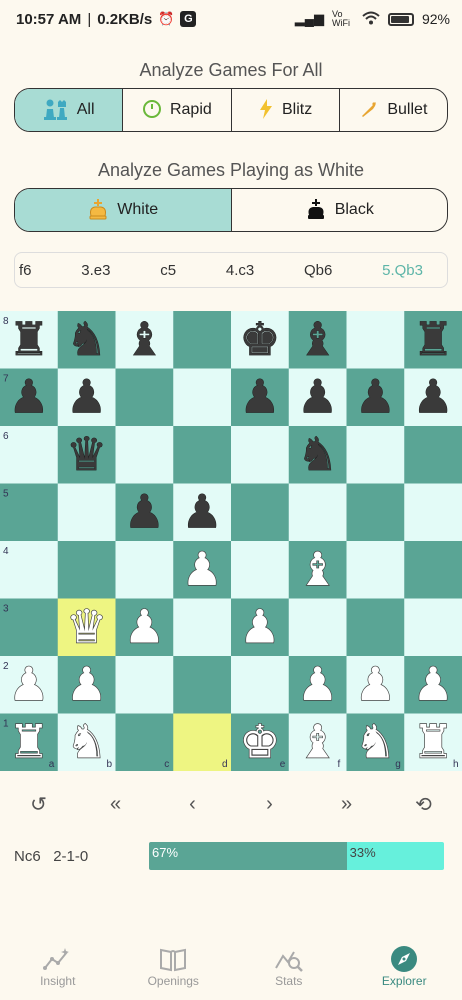 The height and width of the screenshot is (1000, 462). Describe the element at coordinates (144, 397) in the screenshot. I see `square-c7` at that location.